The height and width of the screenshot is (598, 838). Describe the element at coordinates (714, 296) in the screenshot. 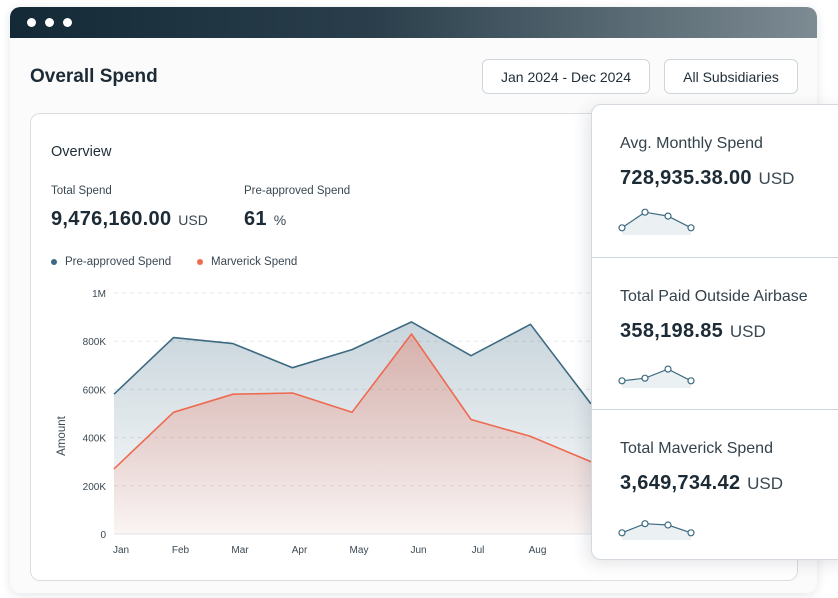

I see `metric-label: Total Paid Outside Airbase` at that location.